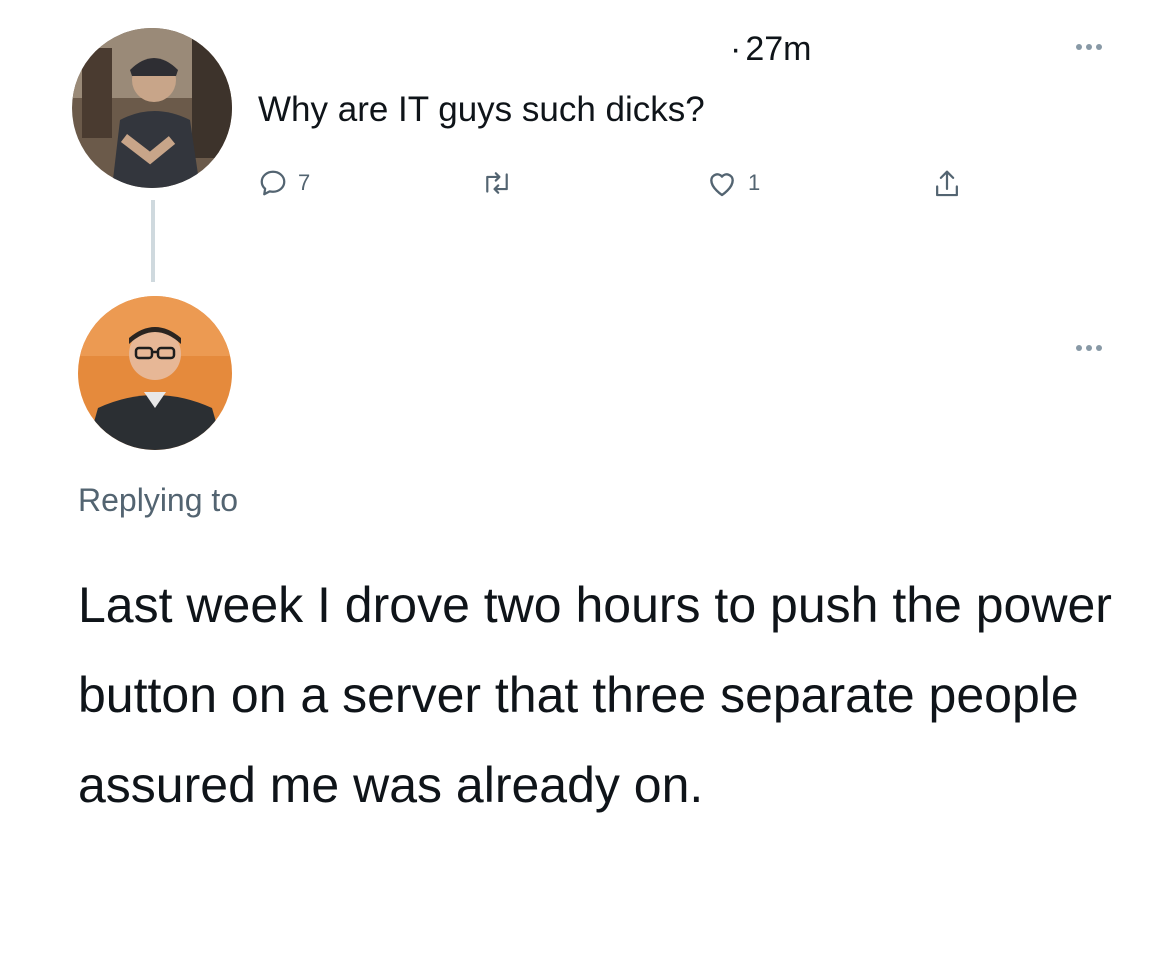 The height and width of the screenshot is (960, 1152). Describe the element at coordinates (754, 182) in the screenshot. I see `like-count: 1` at that location.